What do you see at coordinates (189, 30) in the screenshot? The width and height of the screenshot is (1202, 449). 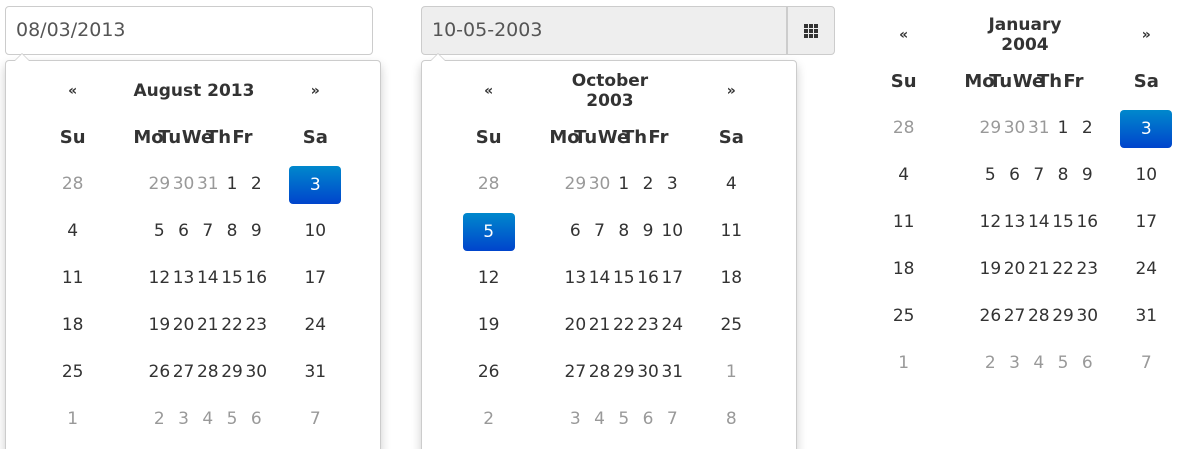 I see `date-input-1: 08/03/2013` at bounding box center [189, 30].